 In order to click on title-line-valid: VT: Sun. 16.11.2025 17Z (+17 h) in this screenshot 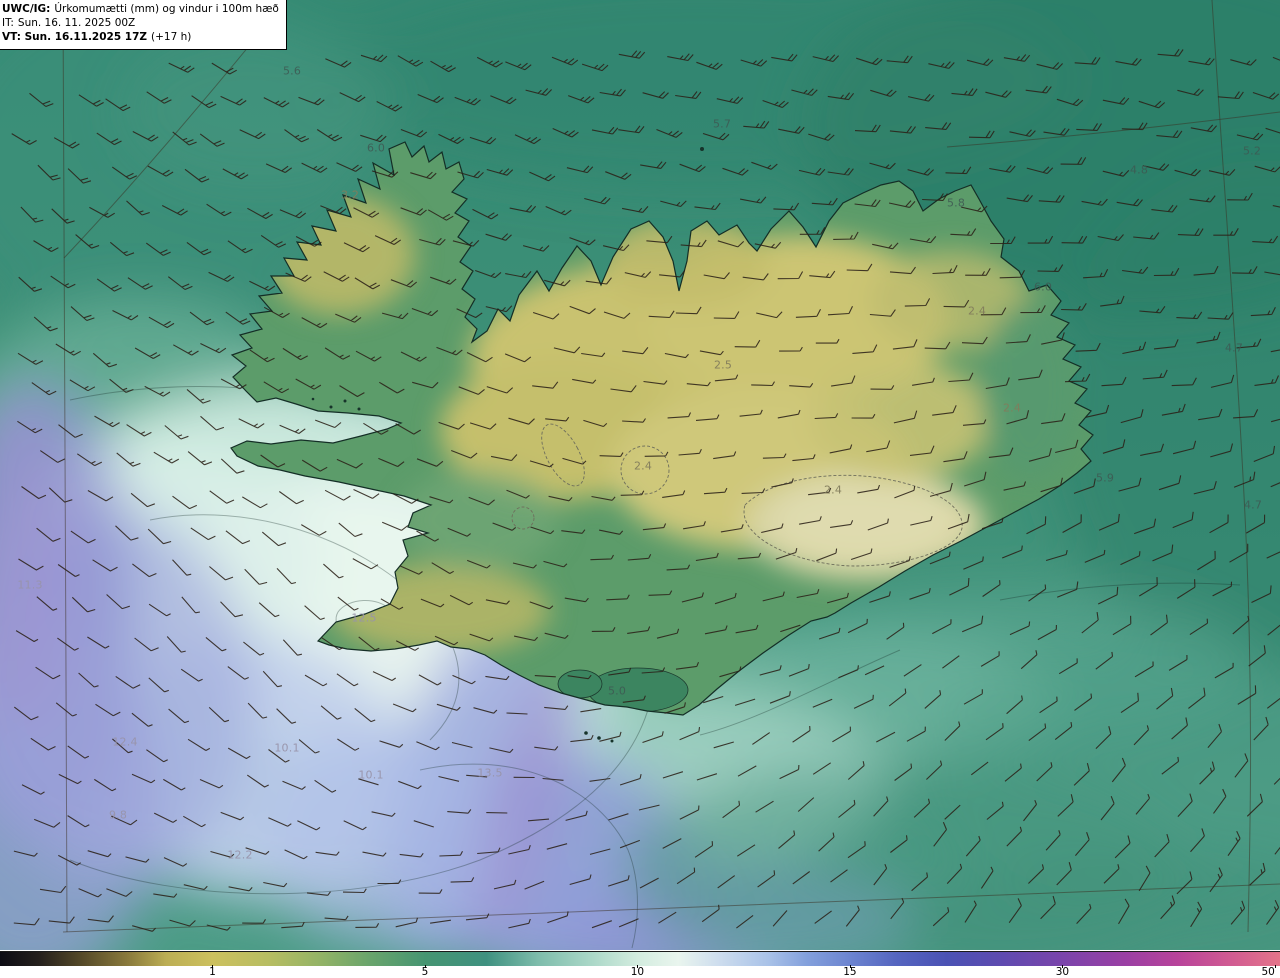, I will do `click(140, 38)`.